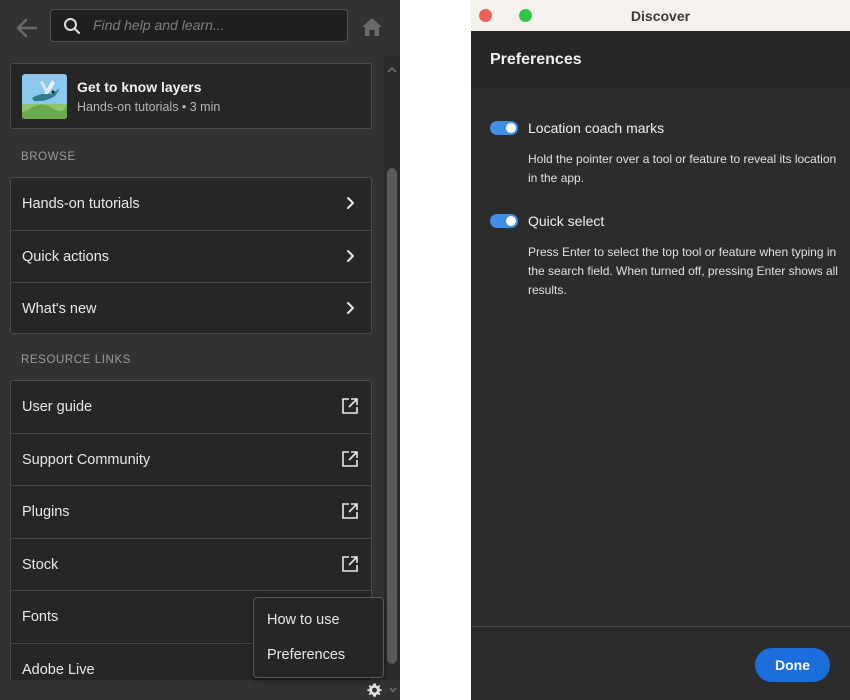 The width and height of the screenshot is (850, 700). Describe the element at coordinates (58, 669) in the screenshot. I see `resource-item-label: Adobe Live` at that location.